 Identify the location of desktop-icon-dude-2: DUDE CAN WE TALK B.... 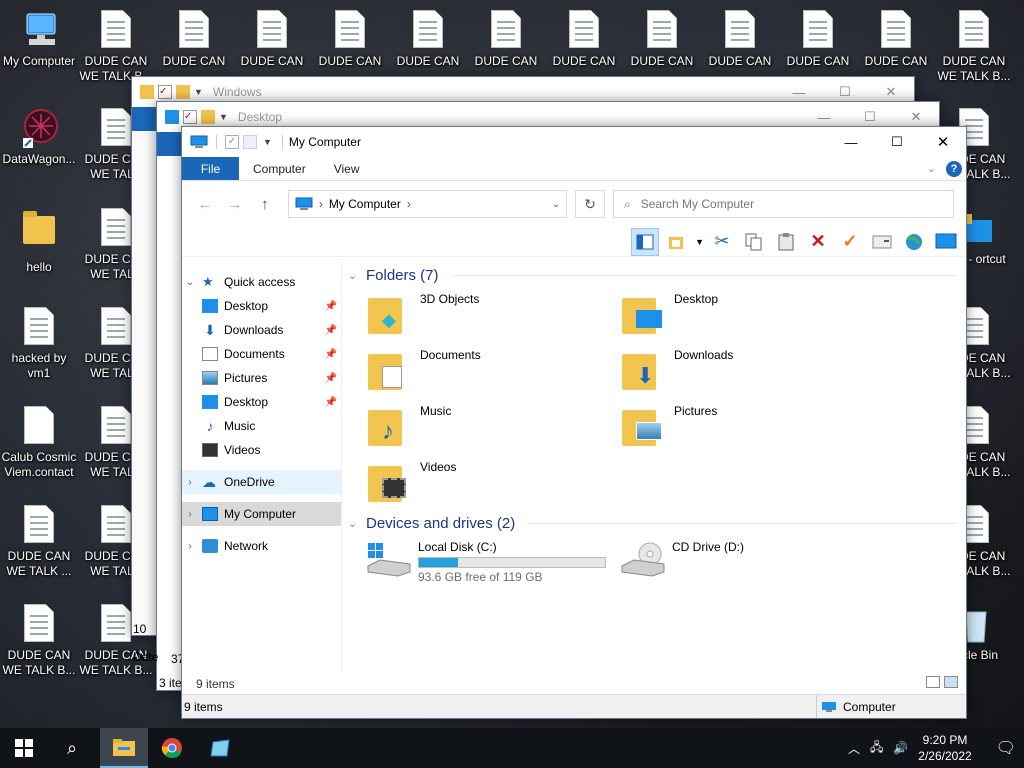
(39, 641).